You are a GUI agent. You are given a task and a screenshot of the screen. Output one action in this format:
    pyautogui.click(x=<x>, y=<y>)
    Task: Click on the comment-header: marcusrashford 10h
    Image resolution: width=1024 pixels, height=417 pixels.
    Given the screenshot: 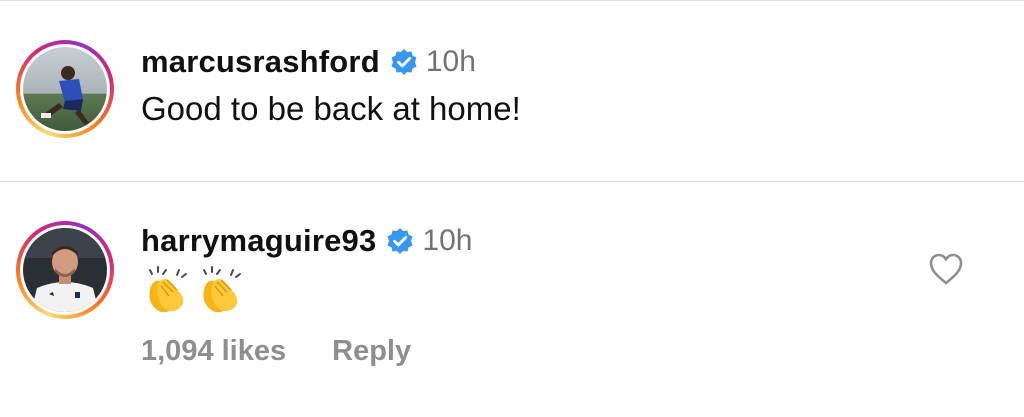 What is the action you would take?
    pyautogui.click(x=308, y=62)
    